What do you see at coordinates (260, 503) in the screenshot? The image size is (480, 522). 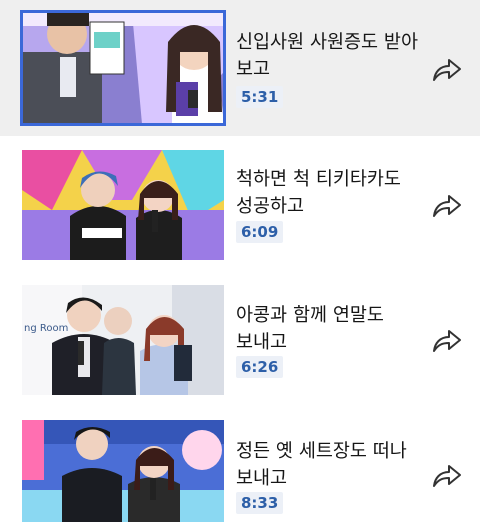 I see `video-duration-badge: 8:33` at bounding box center [260, 503].